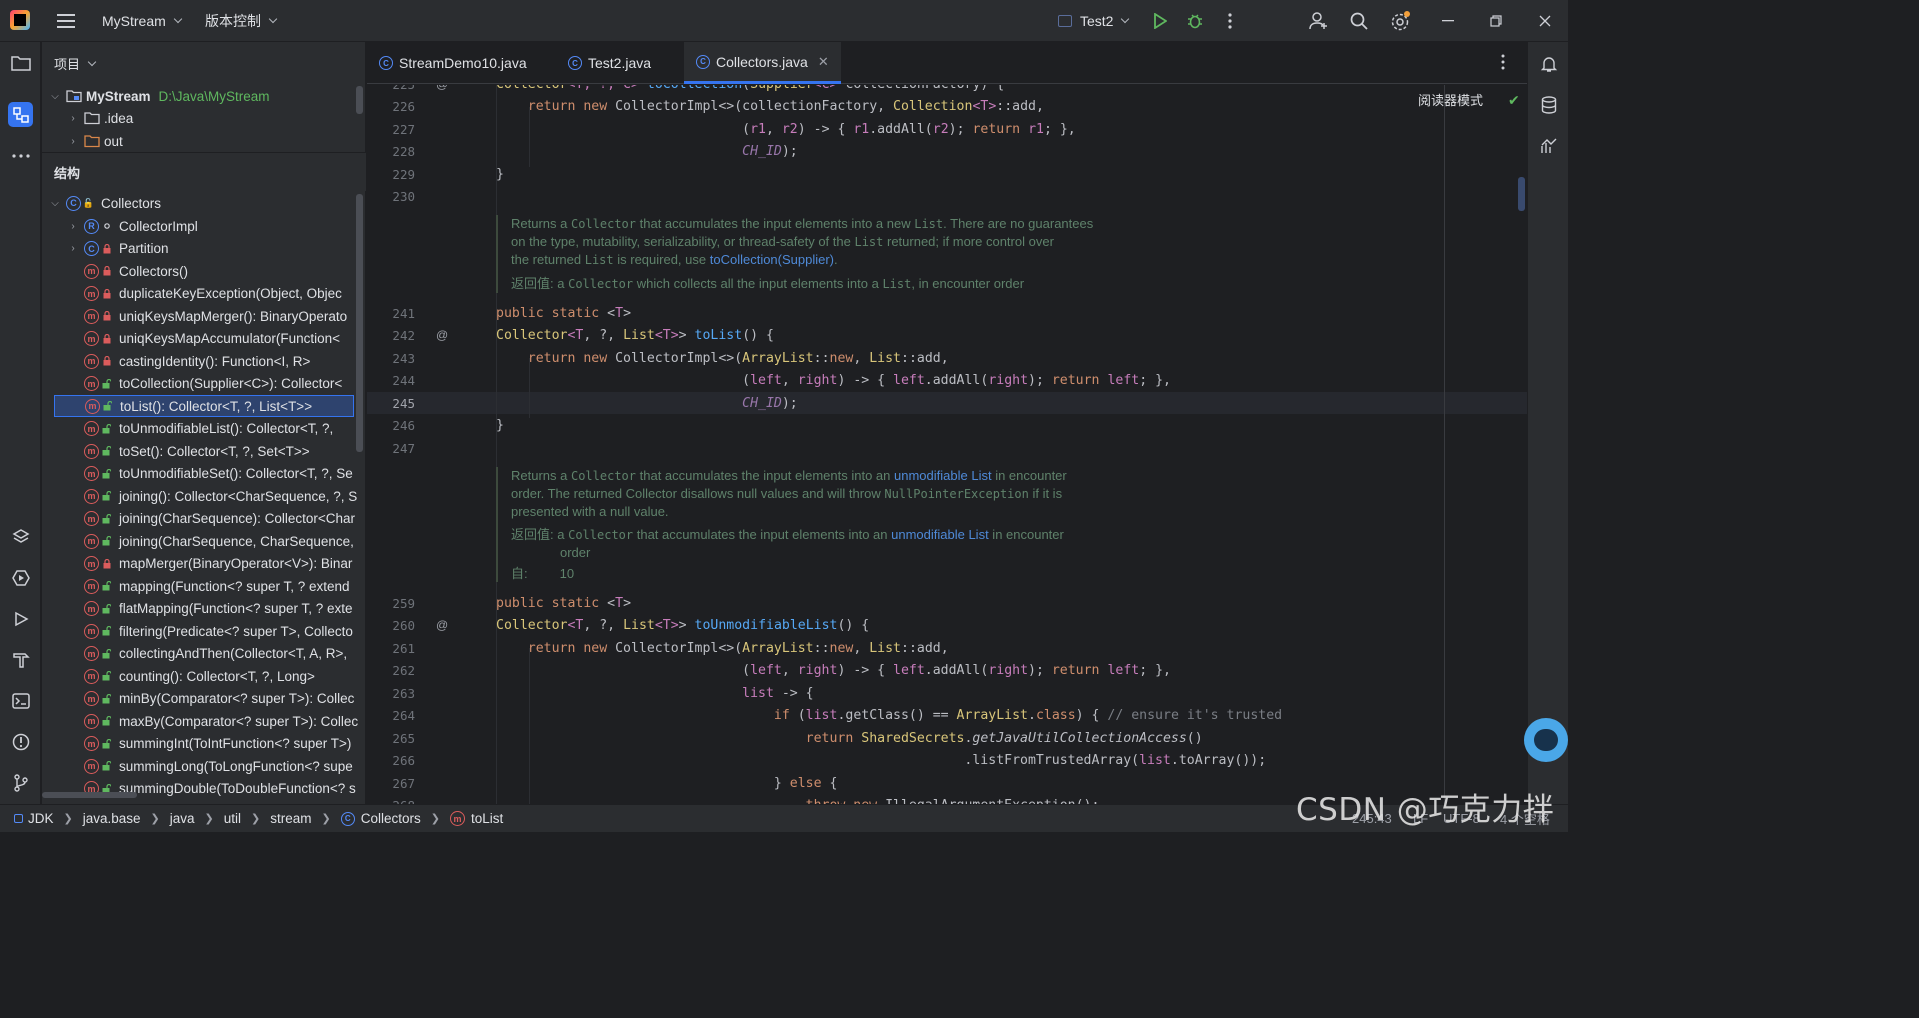  What do you see at coordinates (20, 700) in the screenshot?
I see `terminal-icon` at bounding box center [20, 700].